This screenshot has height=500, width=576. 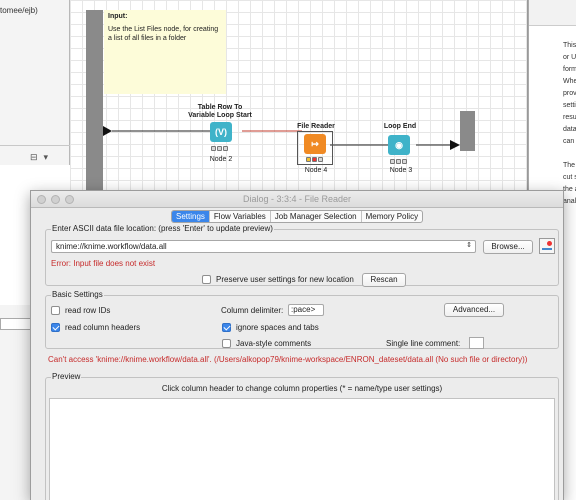 I want to click on description-line: anal, so click(x=569, y=201).